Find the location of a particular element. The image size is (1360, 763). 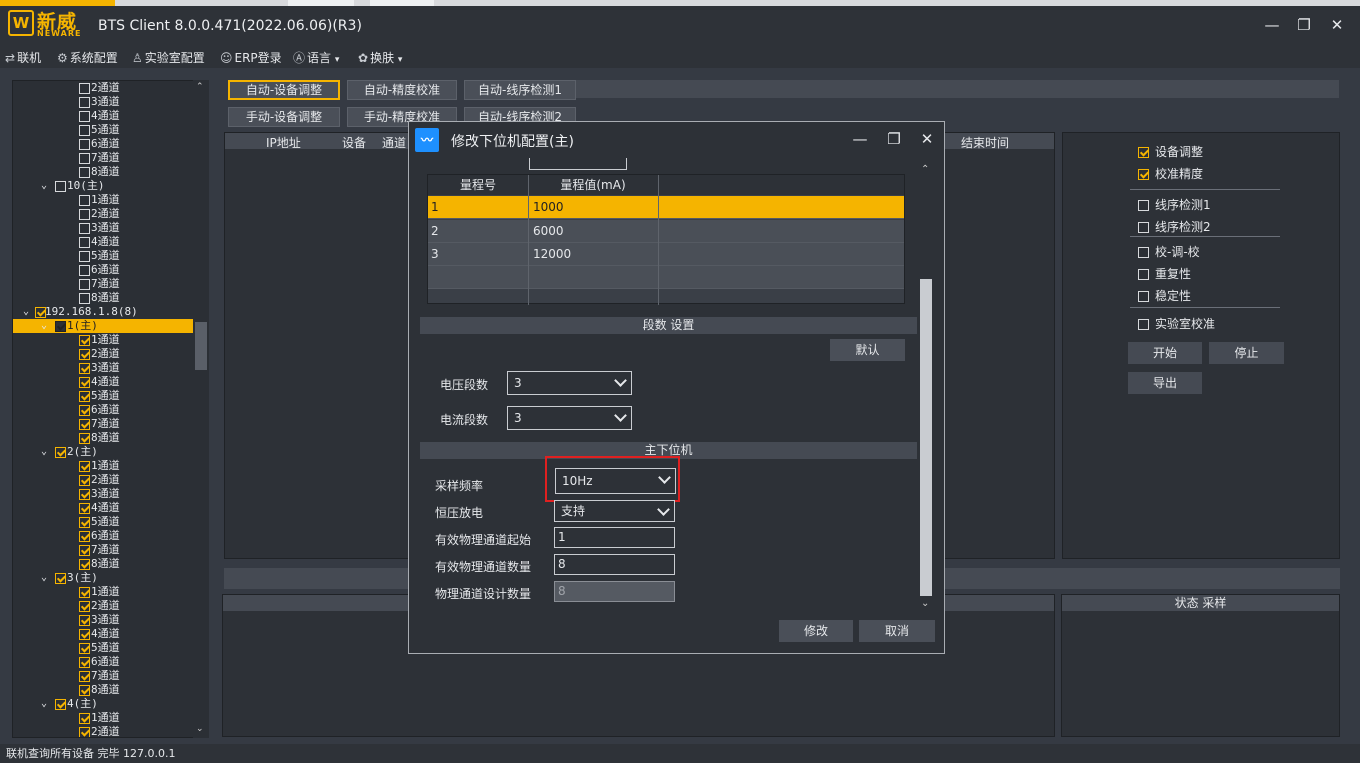

grid-row: 2 6000 is located at coordinates (666, 231).